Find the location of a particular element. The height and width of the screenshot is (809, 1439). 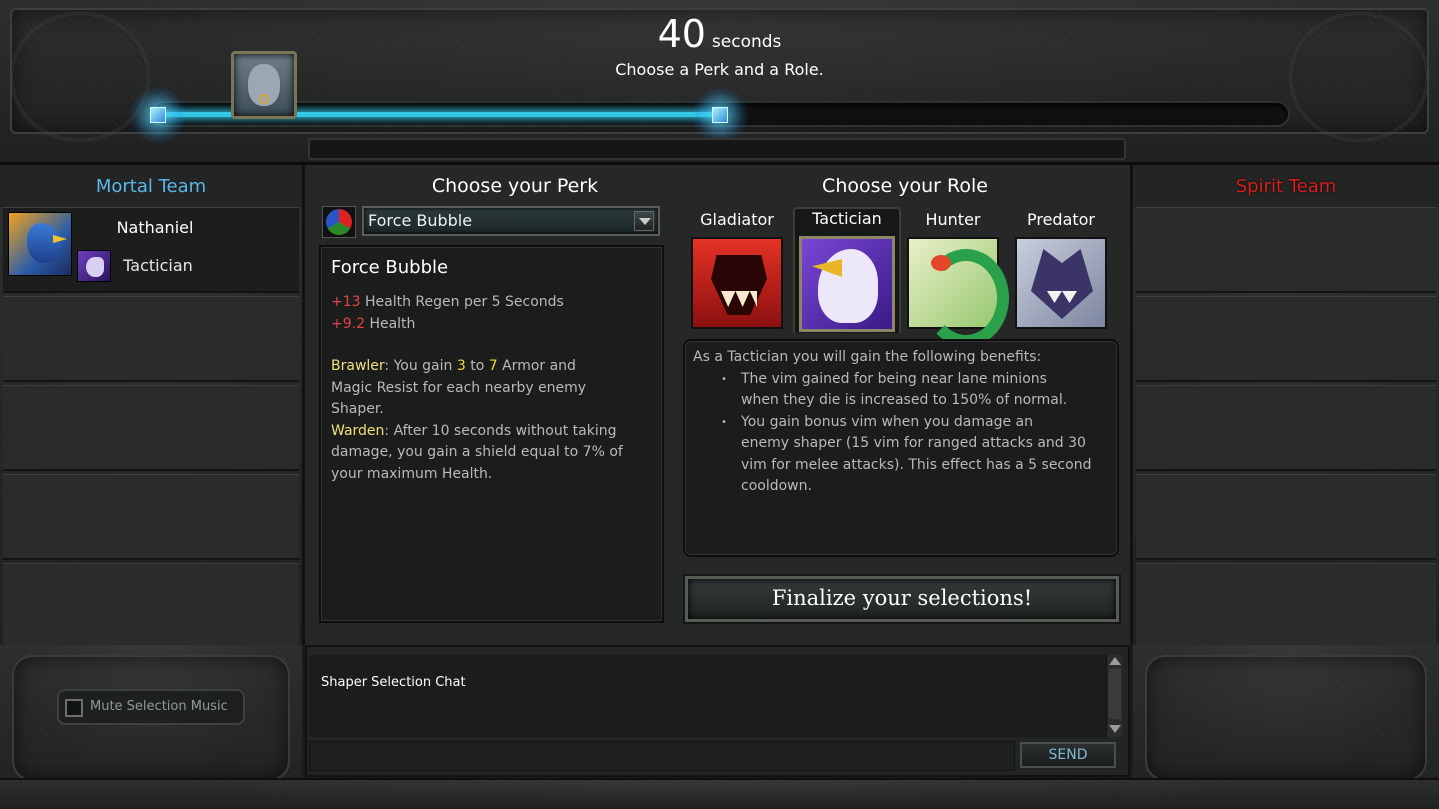

progress-start-orb-icon is located at coordinates (158, 115).